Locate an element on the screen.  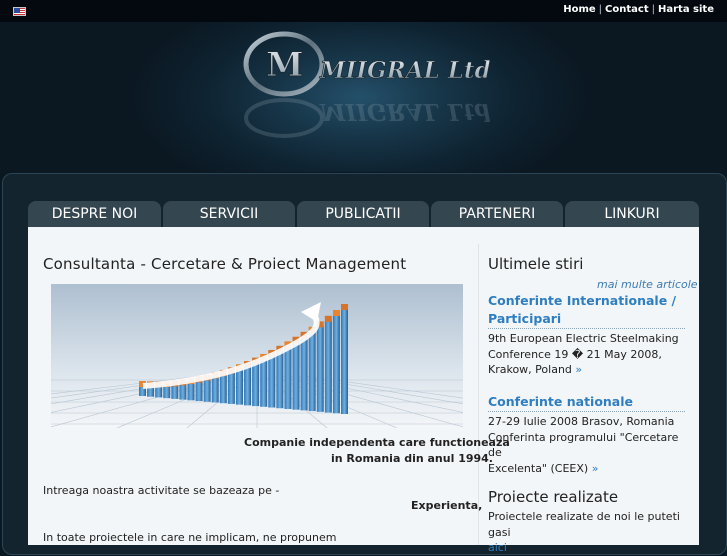
company-logo: M MIIGRAL Ltd MIIGRAL Ltd is located at coordinates (365, 85).